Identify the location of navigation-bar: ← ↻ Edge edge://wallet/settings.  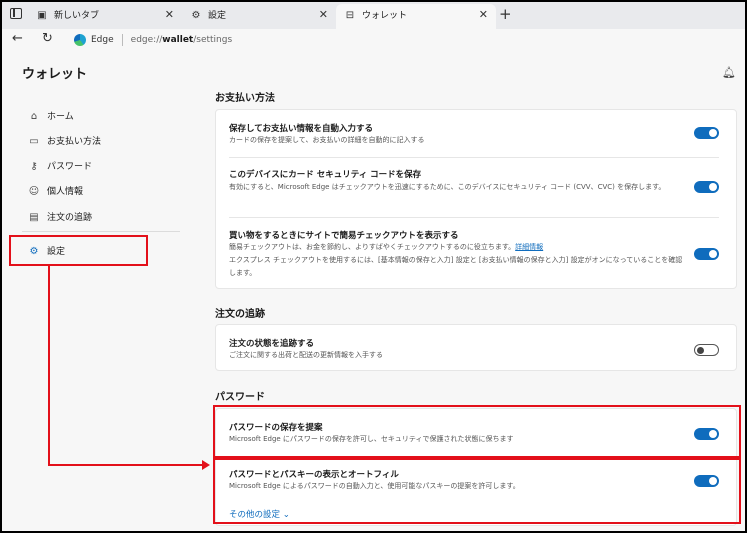
(373, 40).